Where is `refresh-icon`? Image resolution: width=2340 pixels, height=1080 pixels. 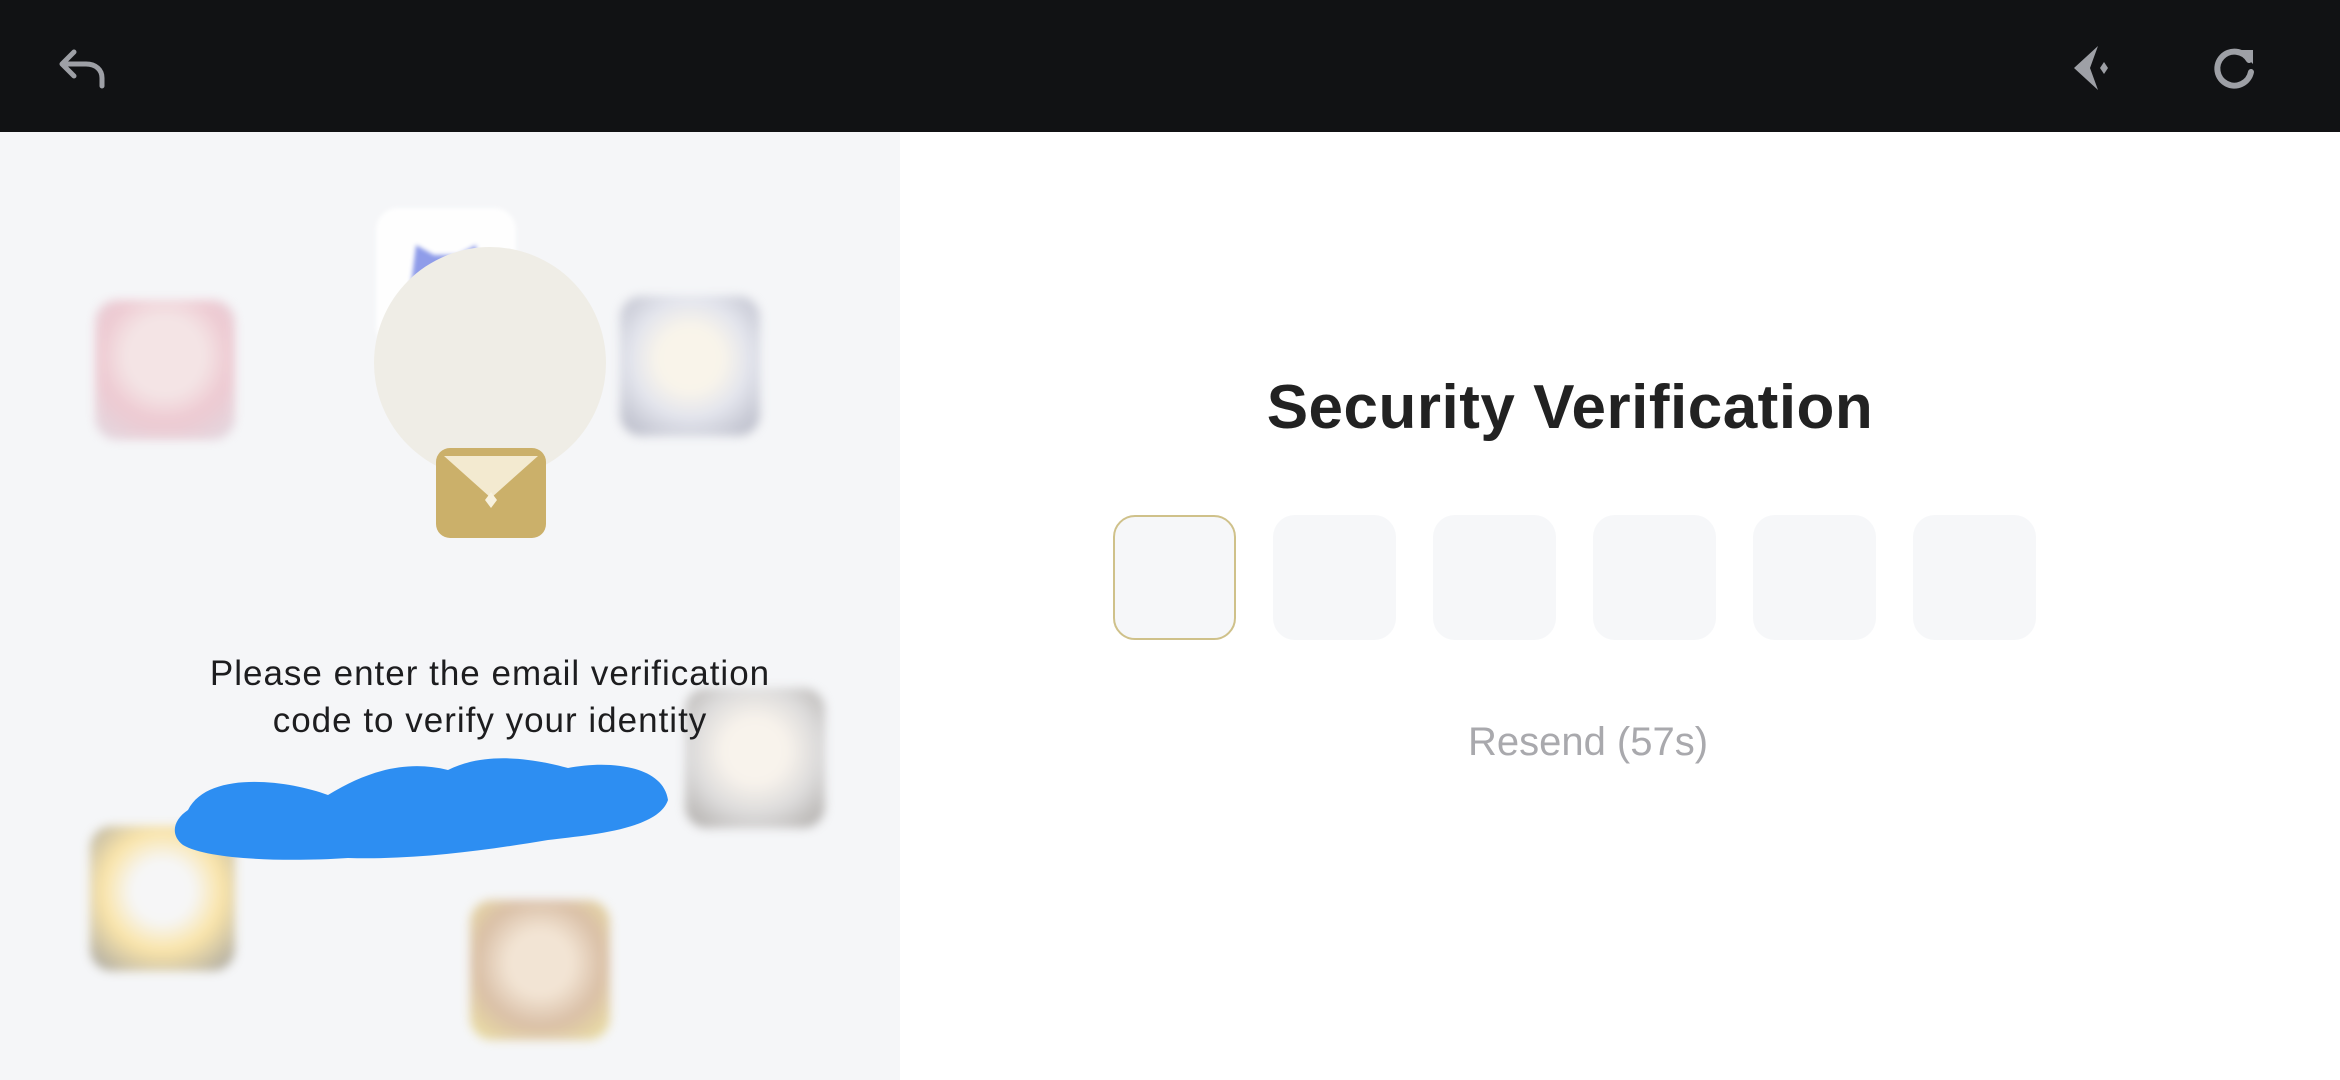 refresh-icon is located at coordinates (2234, 68).